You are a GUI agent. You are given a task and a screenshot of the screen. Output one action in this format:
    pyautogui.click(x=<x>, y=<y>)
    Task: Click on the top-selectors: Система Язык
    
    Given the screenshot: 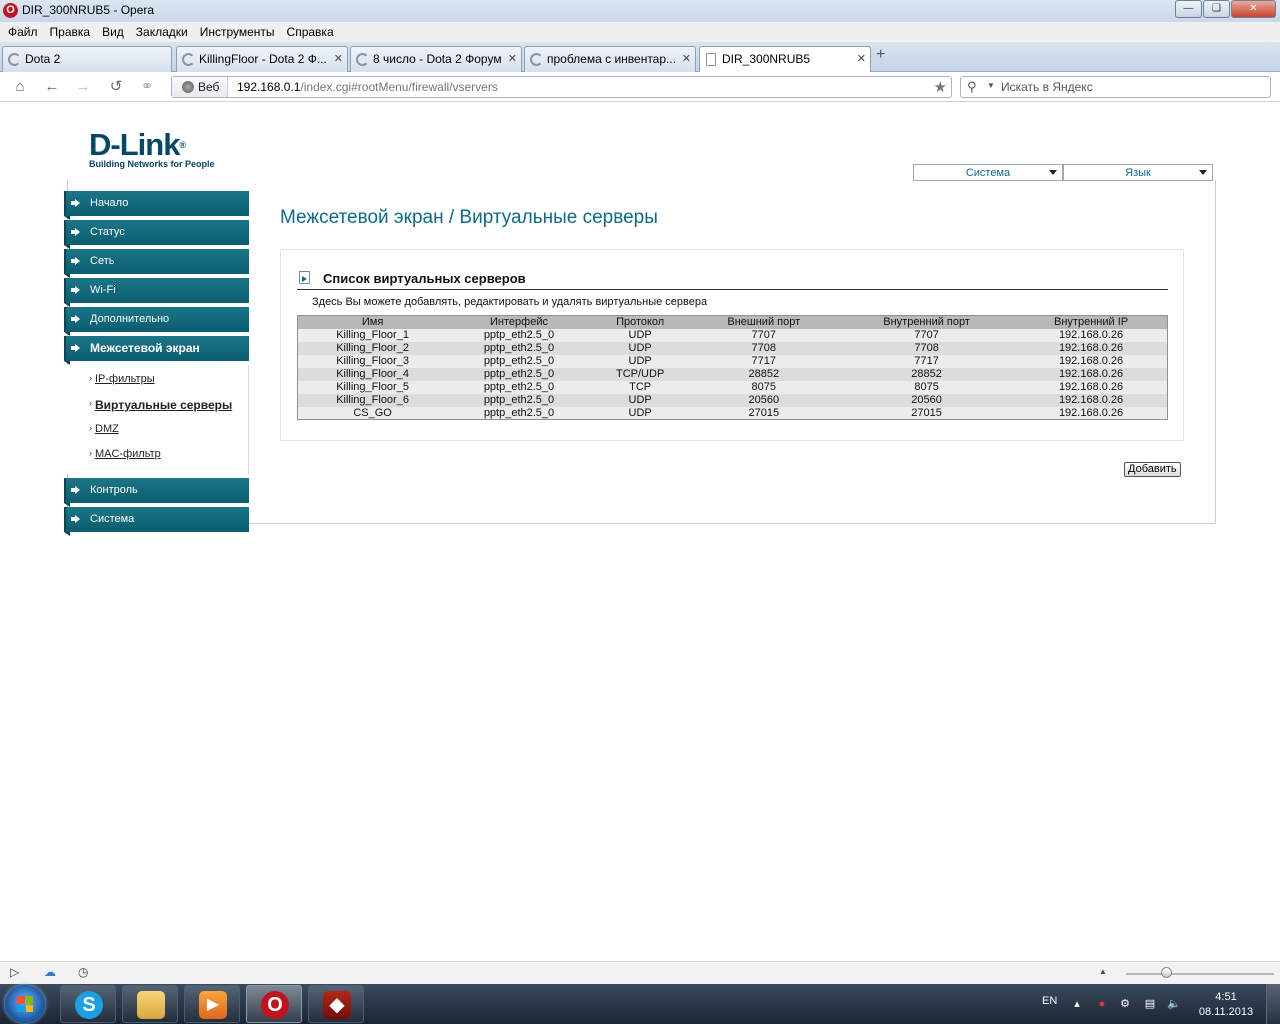 What is the action you would take?
    pyautogui.click(x=1063, y=172)
    